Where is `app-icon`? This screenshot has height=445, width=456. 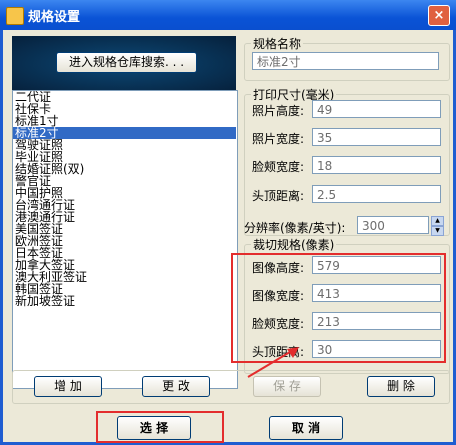 app-icon is located at coordinates (15, 16).